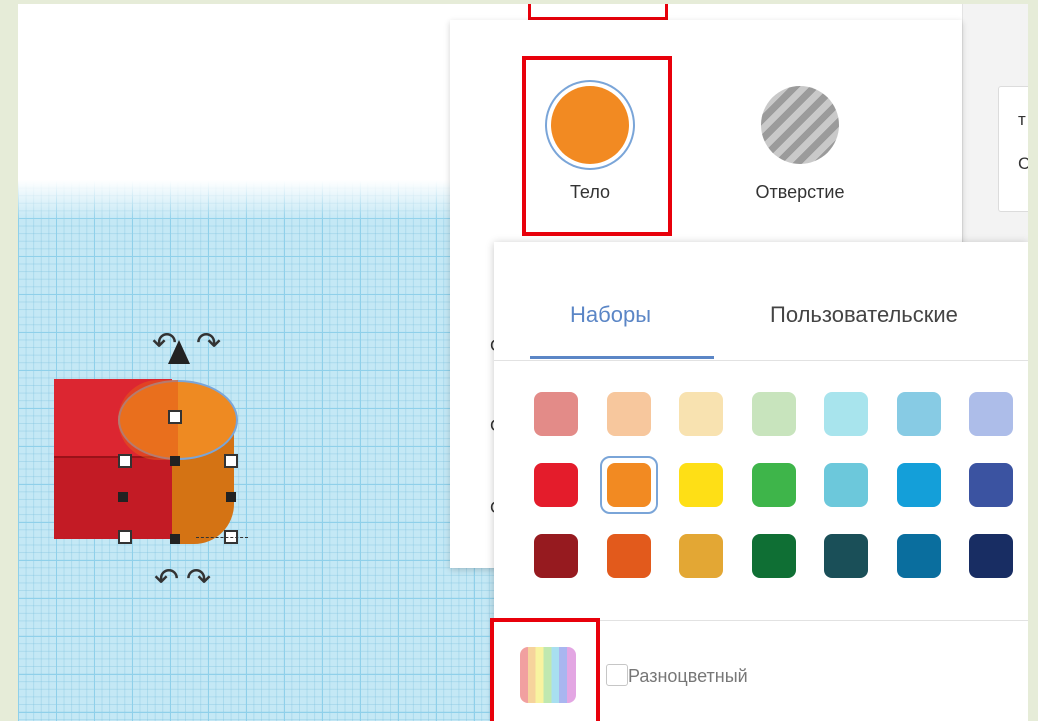 The image size is (1038, 721). I want to click on multicolor-highlight-frame, so click(545, 669).